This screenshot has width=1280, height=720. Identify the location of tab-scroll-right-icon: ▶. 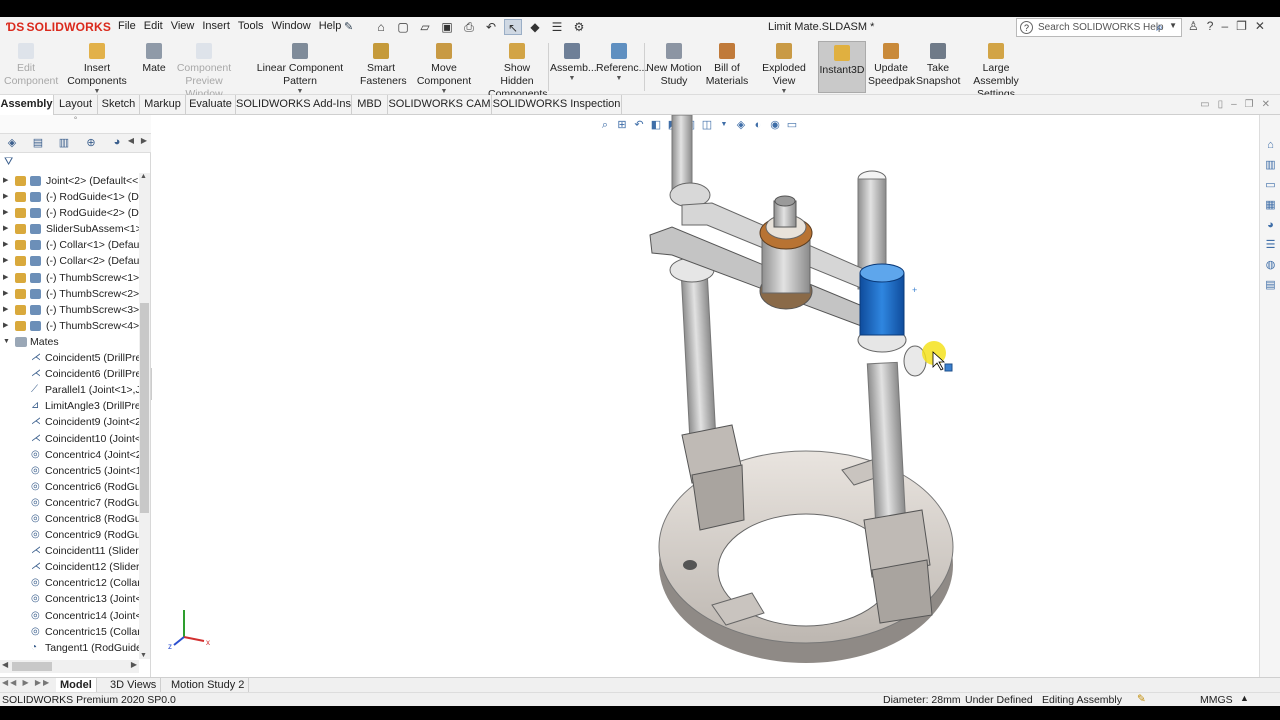
(144, 144).